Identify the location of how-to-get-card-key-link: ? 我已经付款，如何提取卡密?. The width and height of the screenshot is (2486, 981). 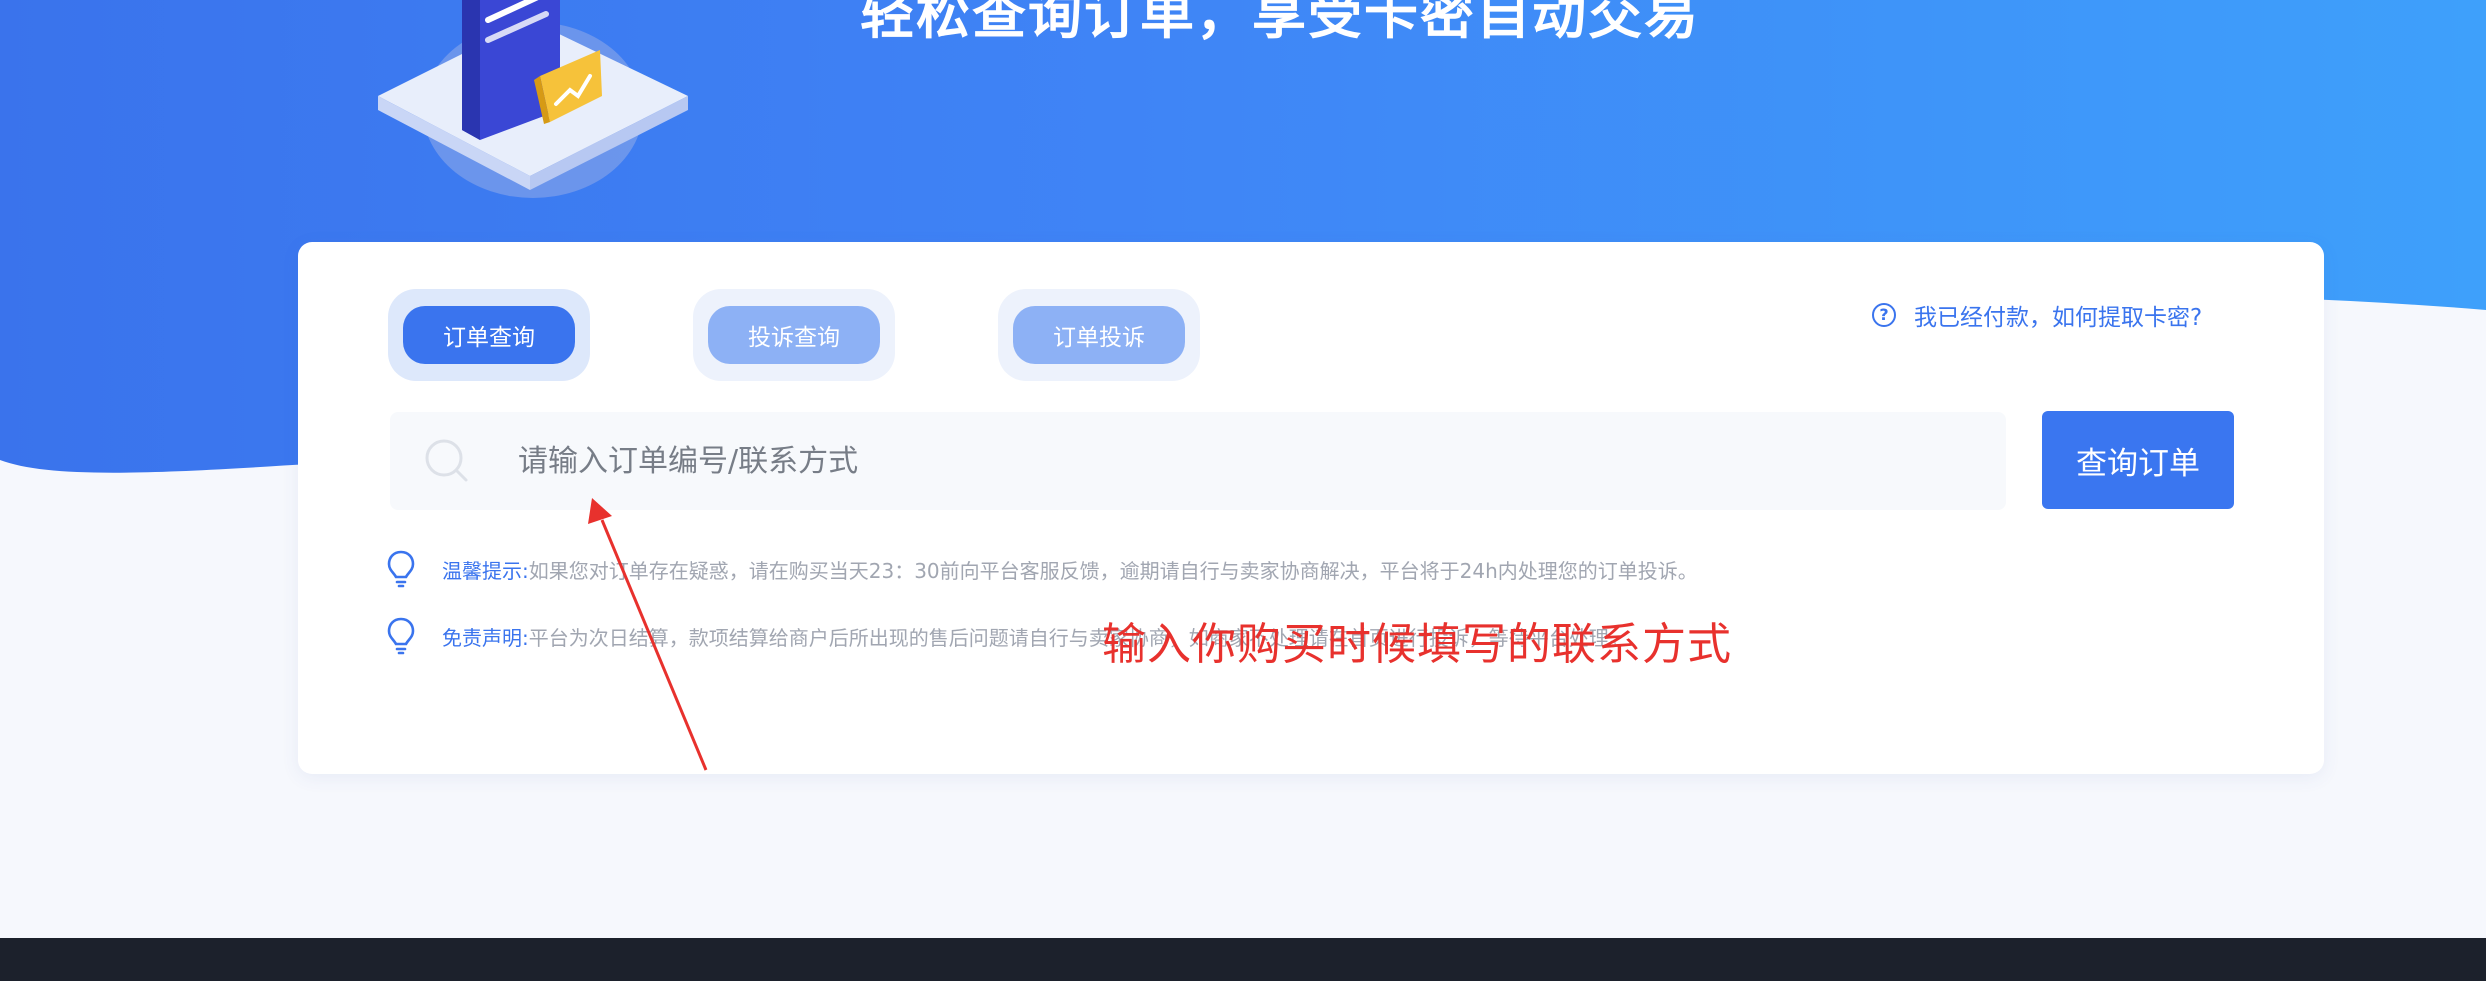
(2037, 315).